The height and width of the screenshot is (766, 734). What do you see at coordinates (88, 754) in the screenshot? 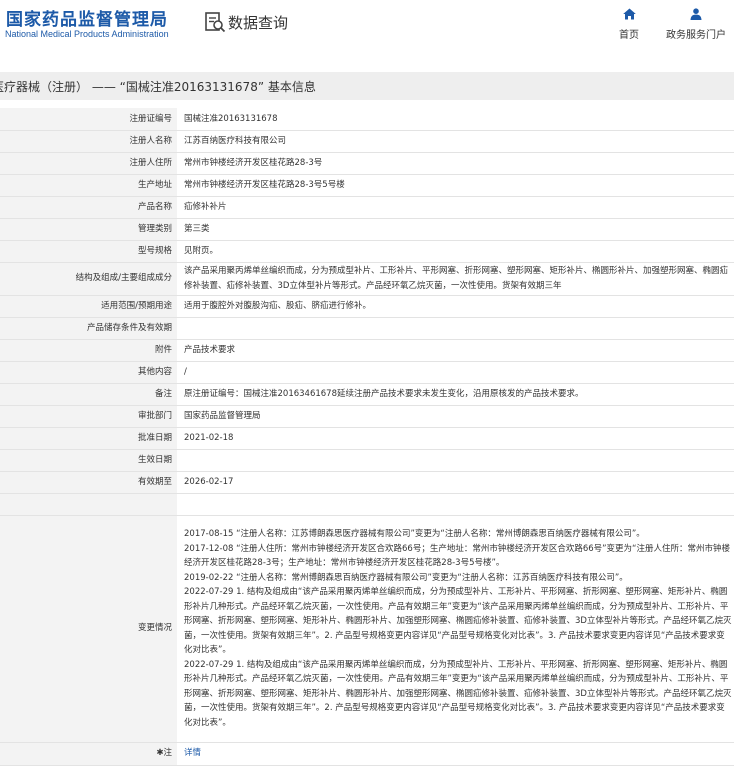
I see `note-label: ✱注` at bounding box center [88, 754].